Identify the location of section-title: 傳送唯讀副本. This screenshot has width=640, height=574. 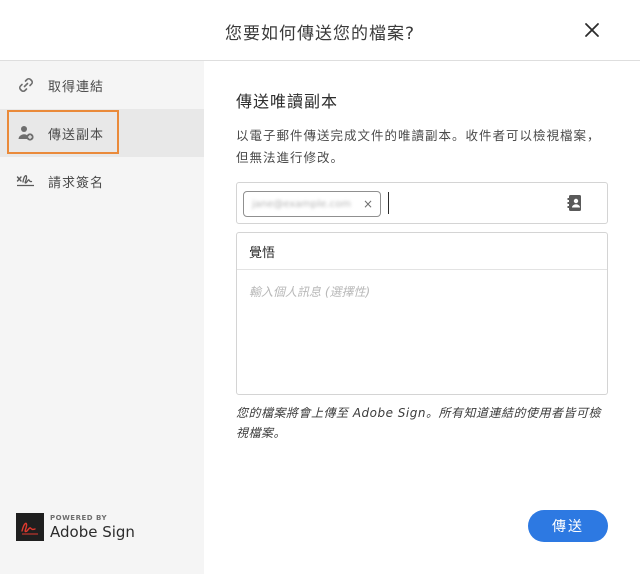
(287, 101).